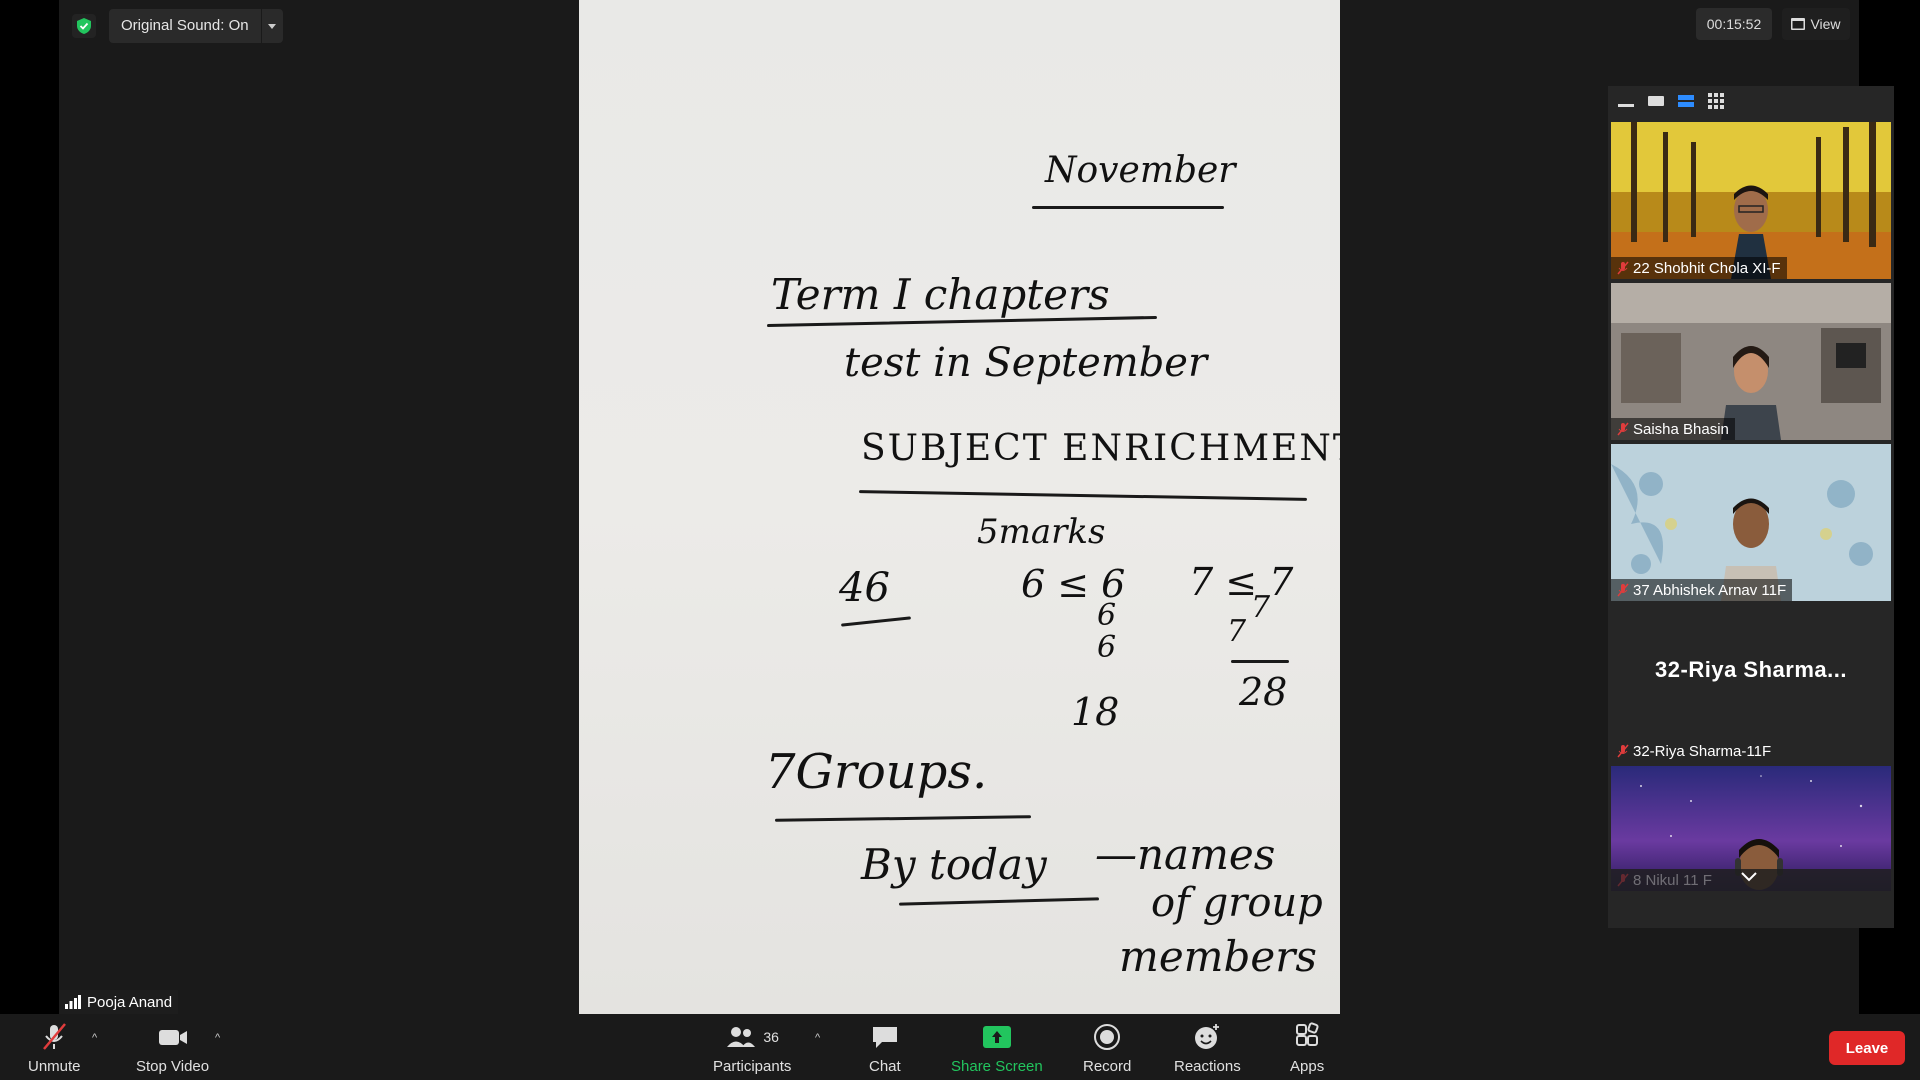  What do you see at coordinates (1185, 854) in the screenshot?
I see `wb-text-names: —names` at bounding box center [1185, 854].